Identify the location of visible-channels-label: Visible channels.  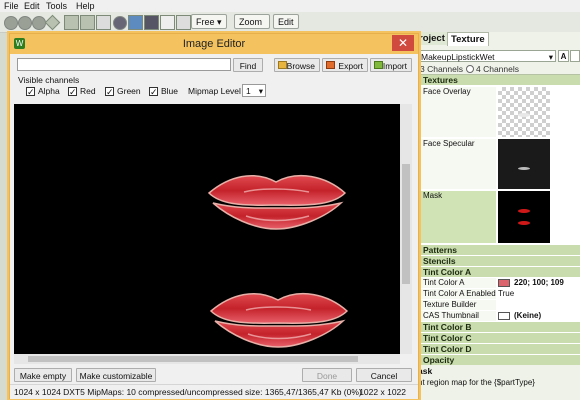
(49, 80).